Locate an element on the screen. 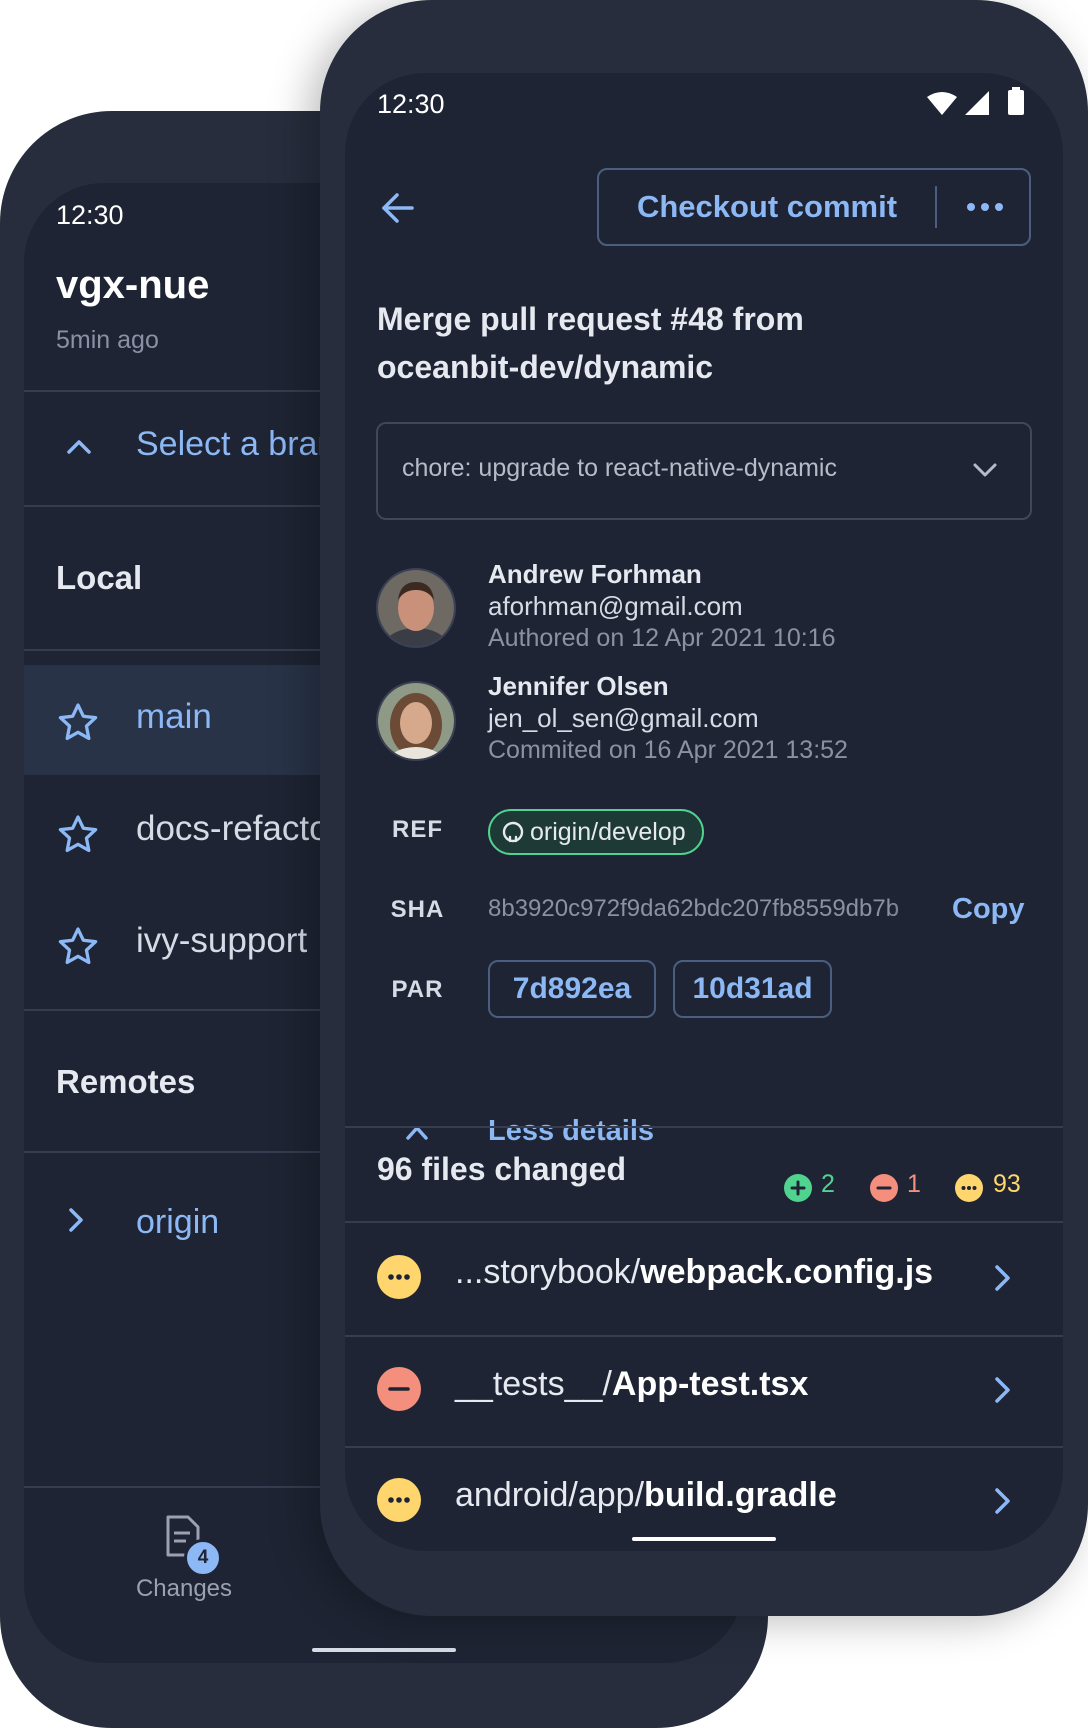 This screenshot has width=1088, height=1728. branch-label: ivy-support is located at coordinates (222, 940).